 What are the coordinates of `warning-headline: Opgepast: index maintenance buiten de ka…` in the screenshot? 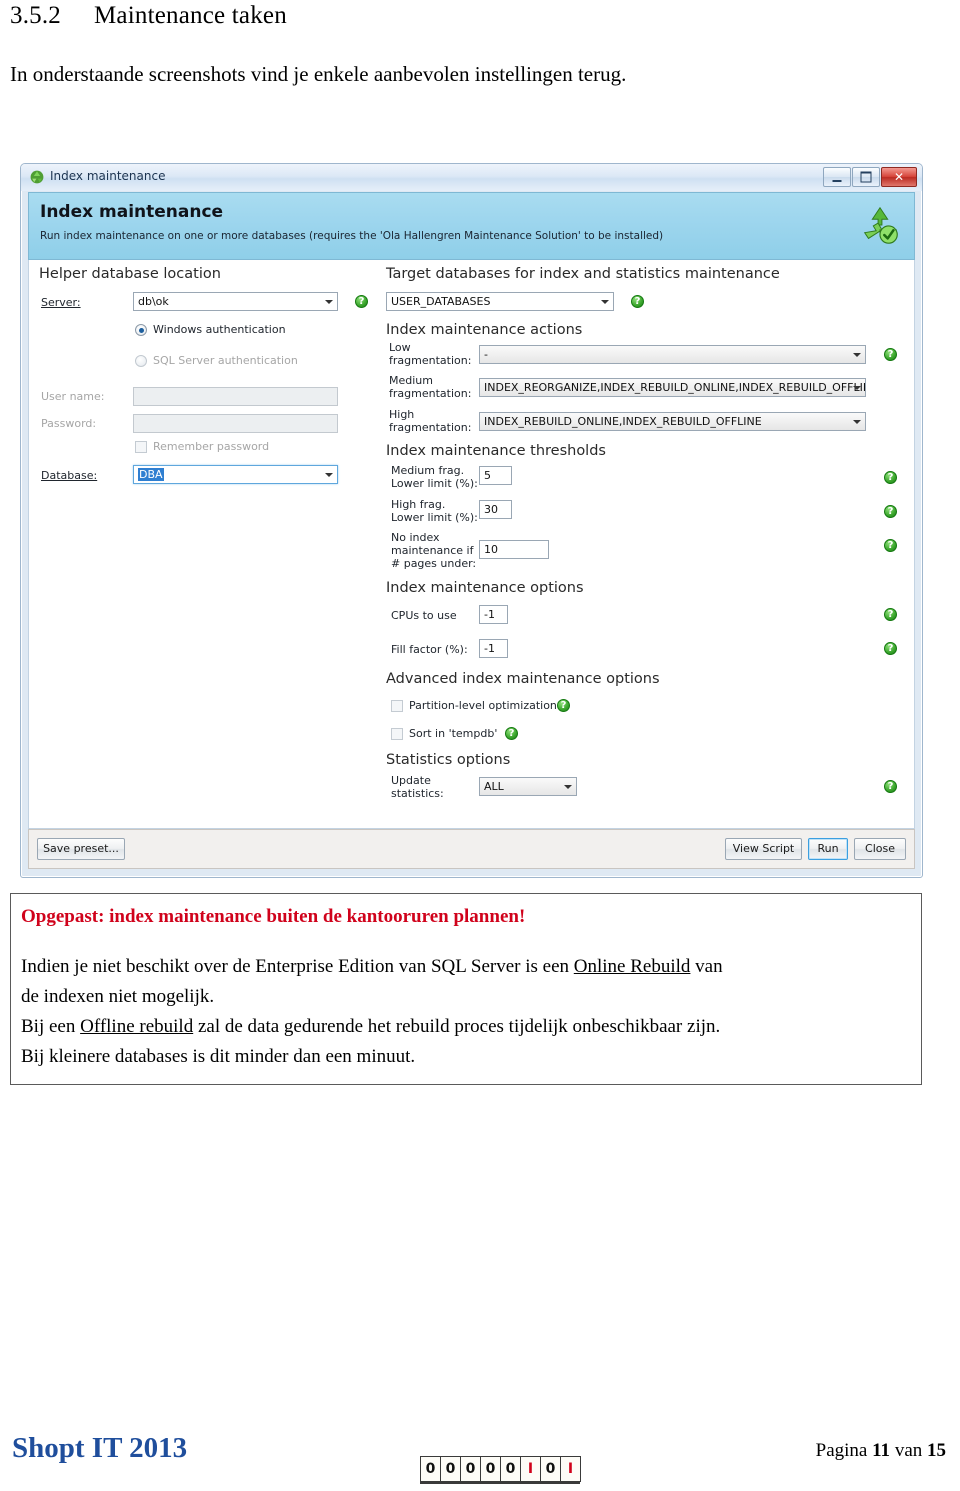 It's located at (273, 916).